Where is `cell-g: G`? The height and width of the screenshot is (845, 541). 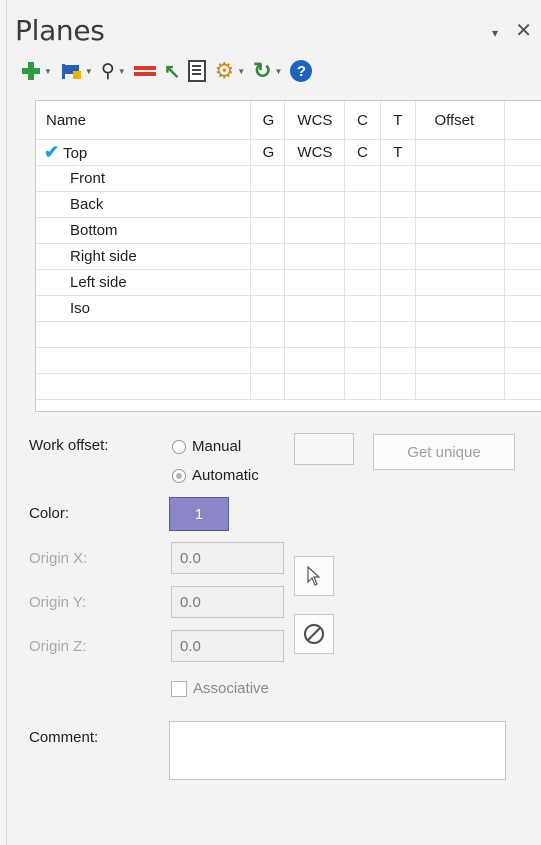
cell-g: G is located at coordinates (268, 152).